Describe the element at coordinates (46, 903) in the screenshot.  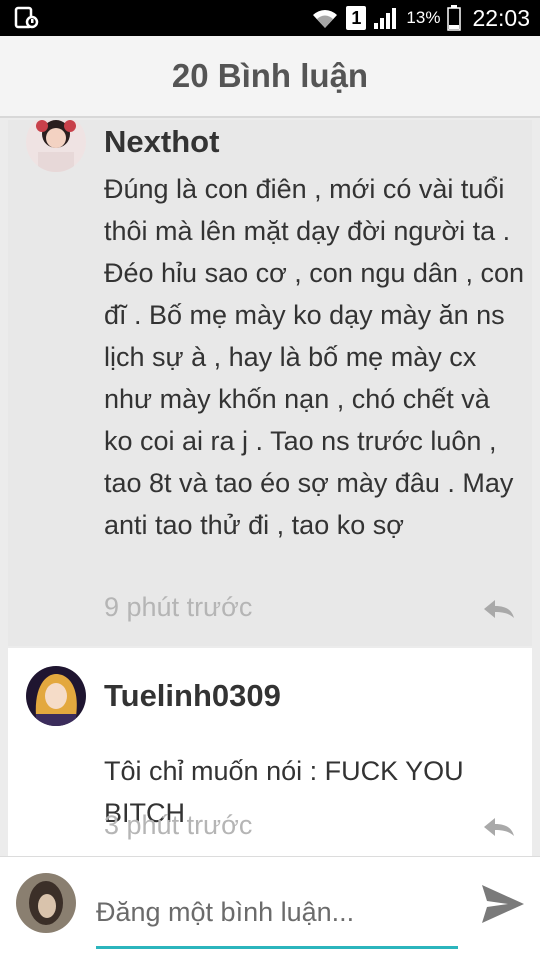
I see `user-avatar` at that location.